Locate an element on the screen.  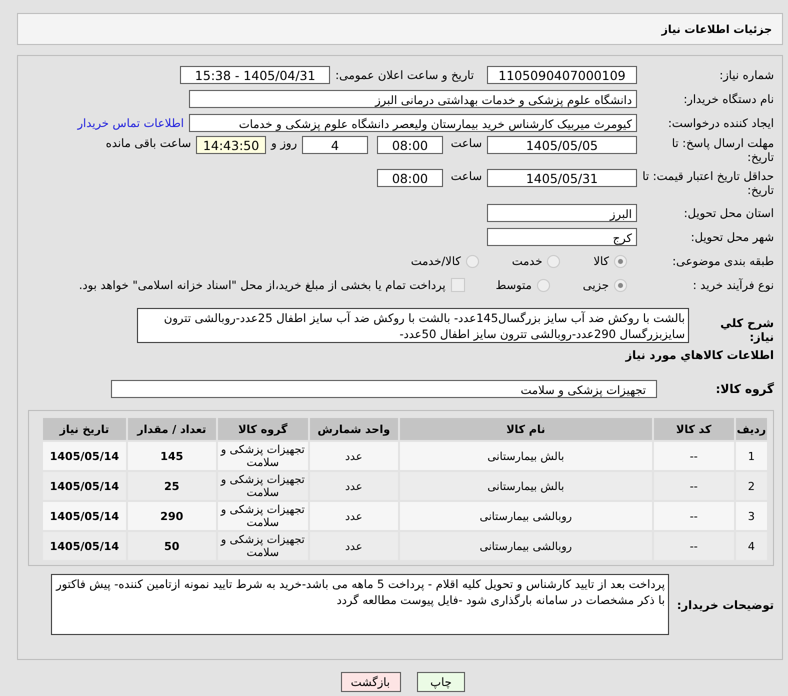
field-label: ایجاد کننده درخواست: is located at coordinates (720, 123).